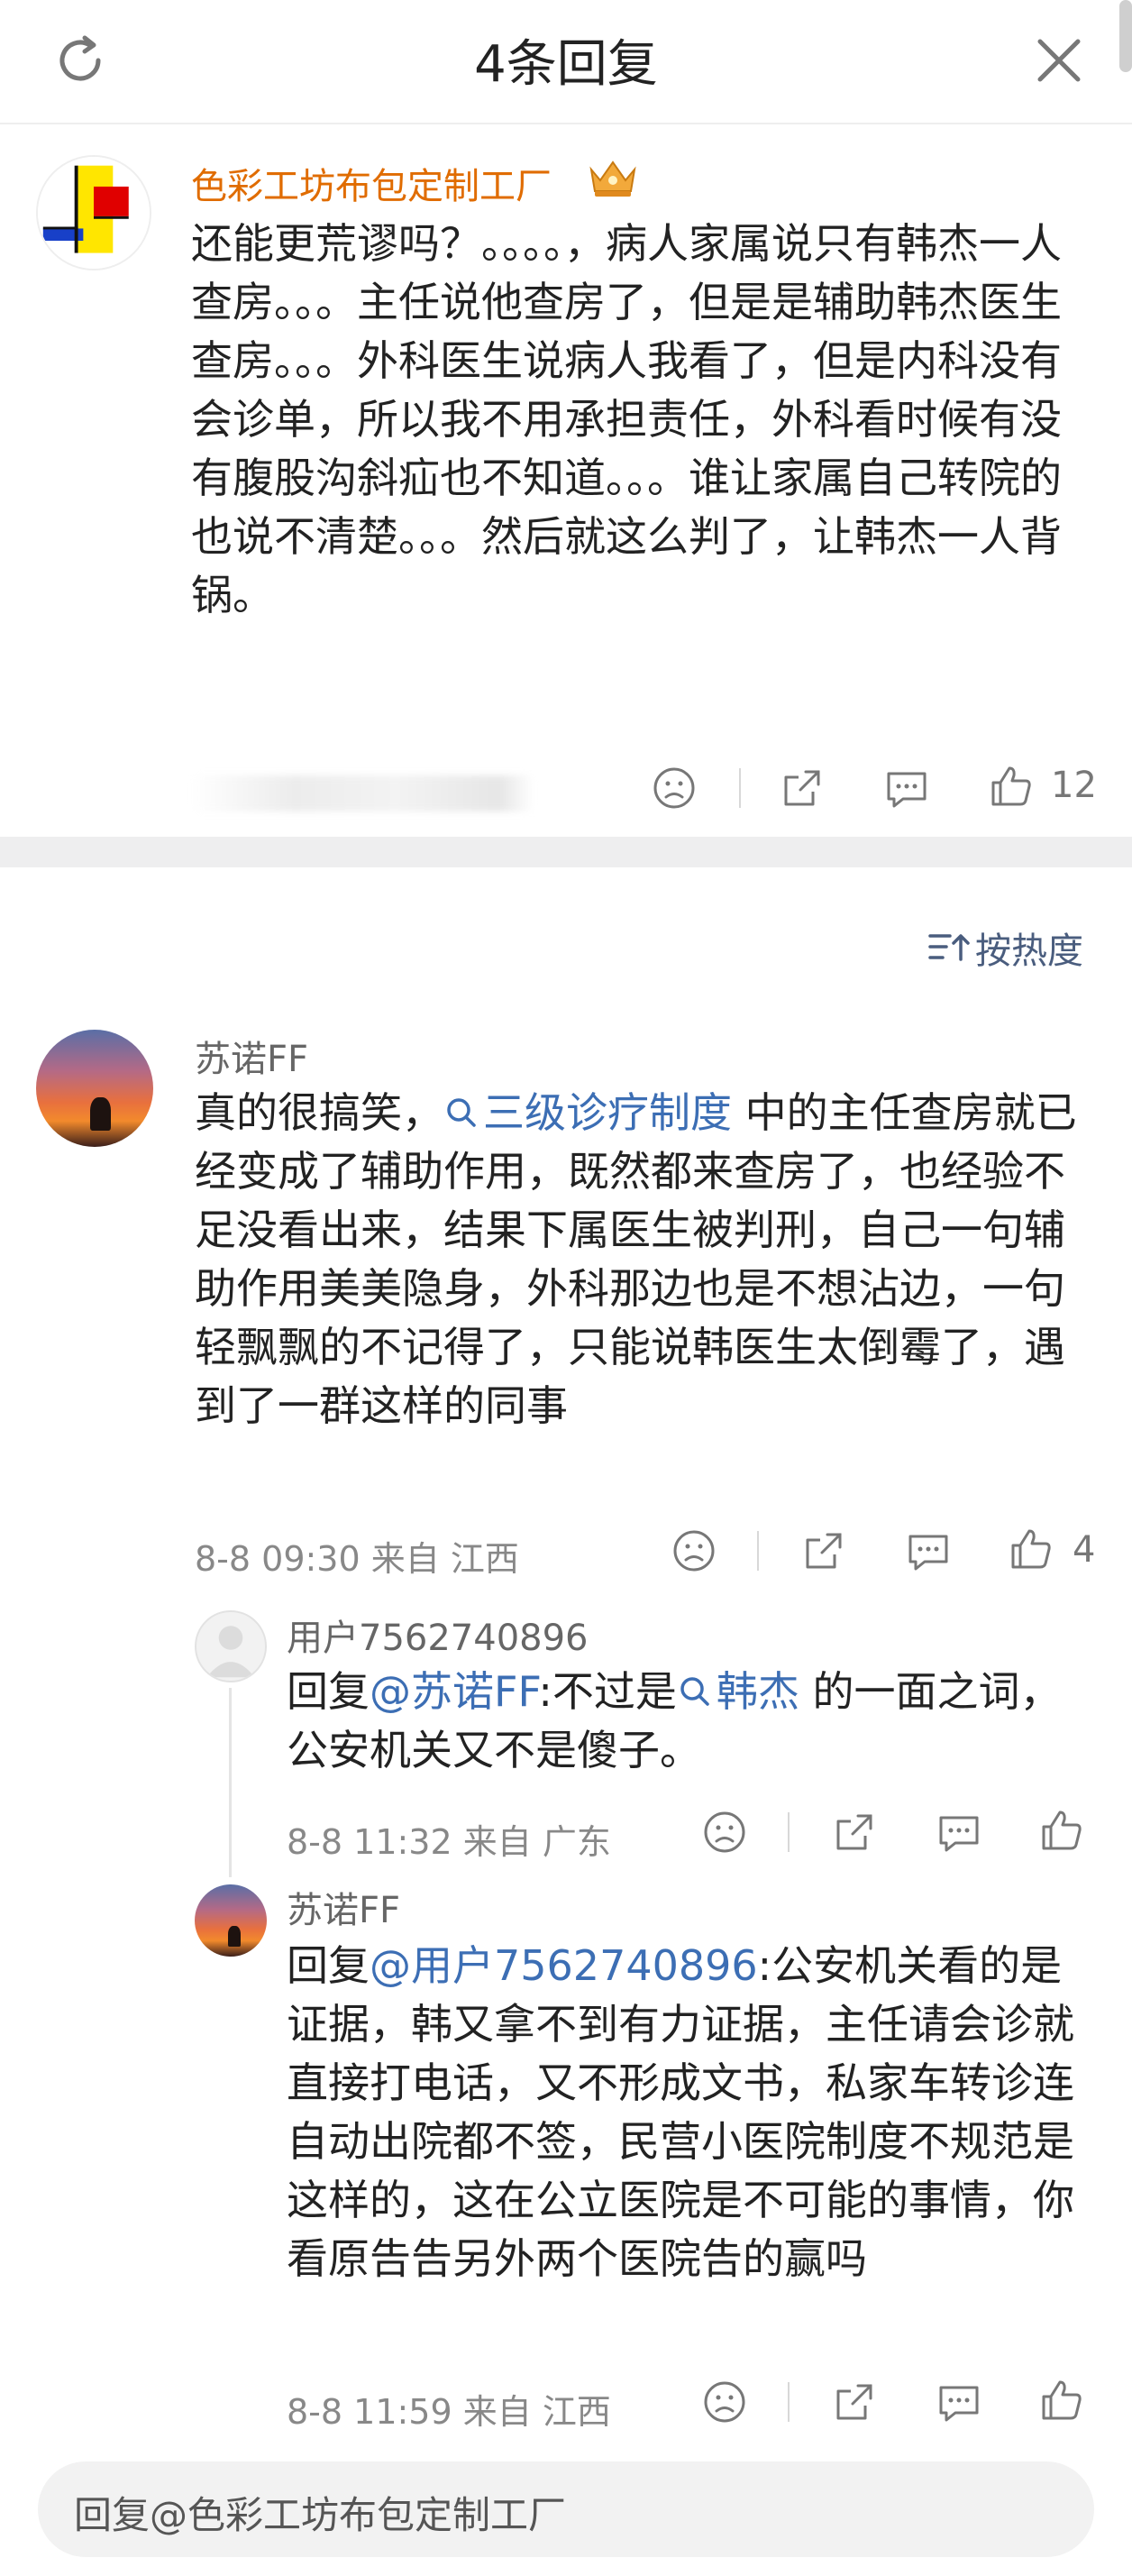  Describe the element at coordinates (438, 1635) in the screenshot. I see `author-name: 用户7562740896` at that location.